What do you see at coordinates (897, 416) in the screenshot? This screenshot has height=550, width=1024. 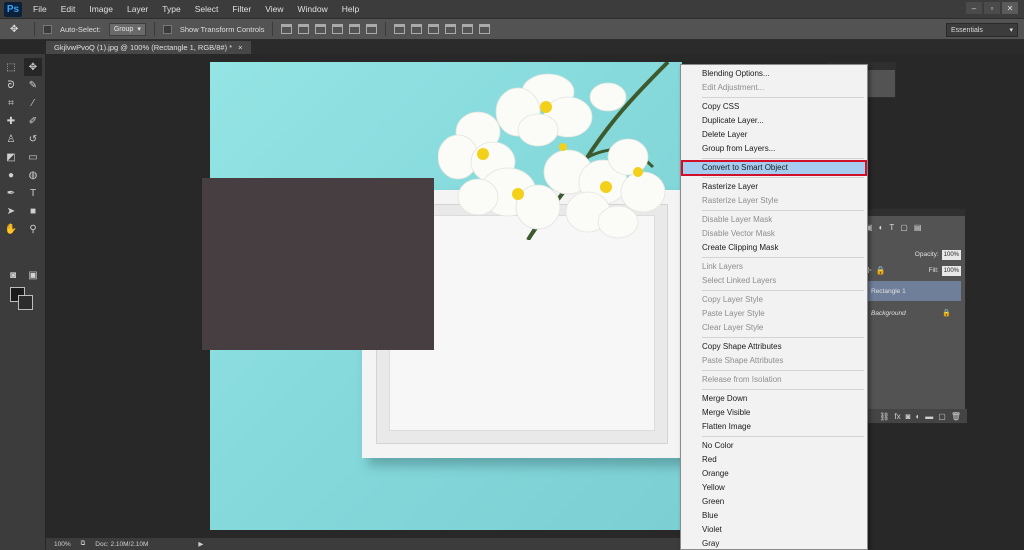 I see `layer-style-icon: fx` at bounding box center [897, 416].